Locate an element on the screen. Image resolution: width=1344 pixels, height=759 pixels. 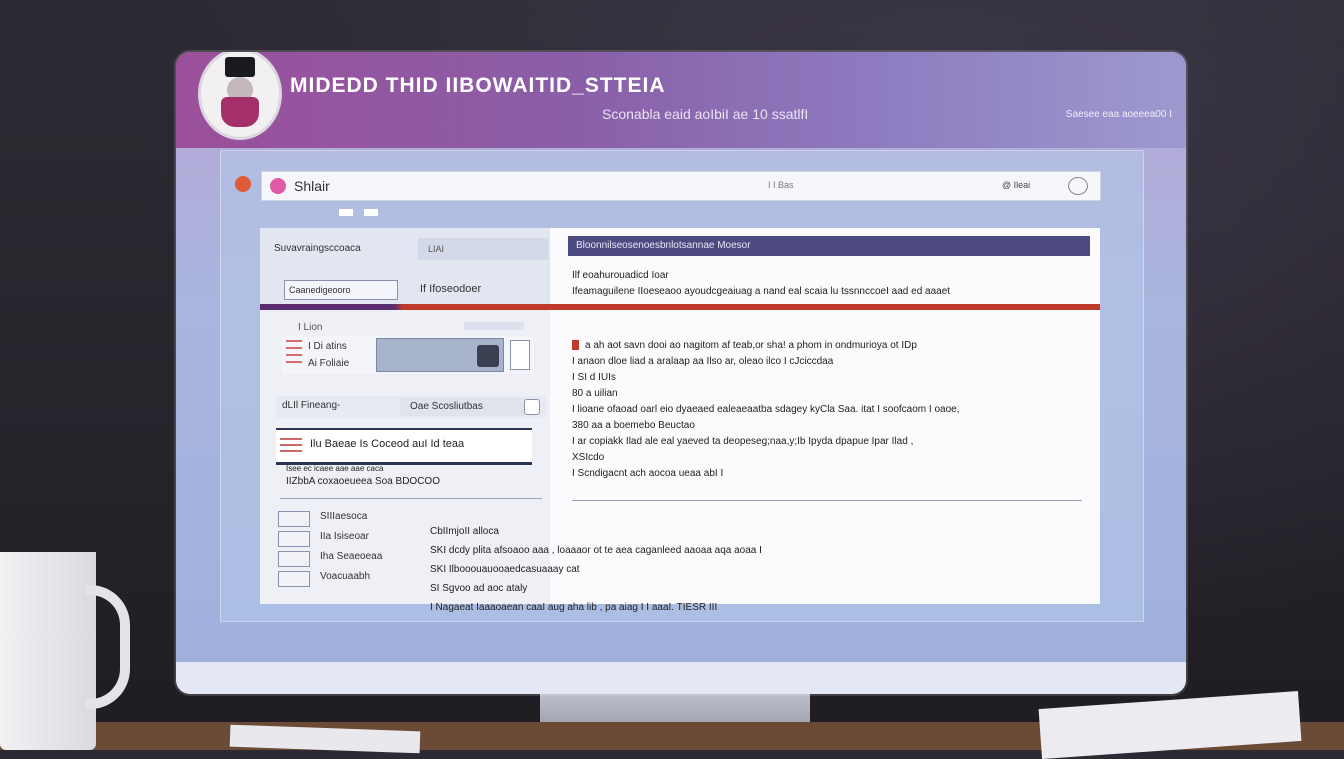
close-icon is located at coordinates (243, 184).